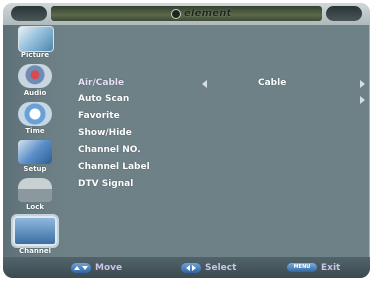  Describe the element at coordinates (220, 118) in the screenshot. I see `menu-item-favorite: Favorite` at that location.